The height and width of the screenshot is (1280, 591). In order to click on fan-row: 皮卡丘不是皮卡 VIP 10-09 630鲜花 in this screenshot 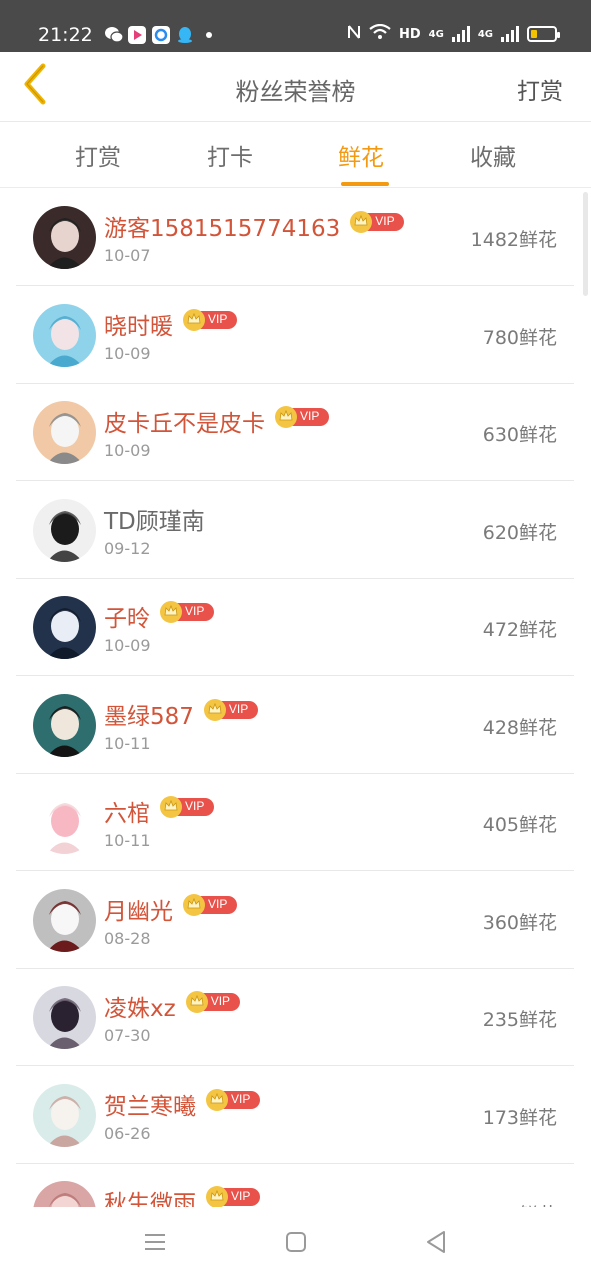, I will do `click(295, 432)`.